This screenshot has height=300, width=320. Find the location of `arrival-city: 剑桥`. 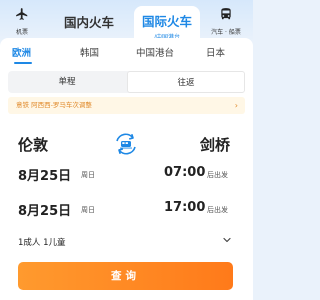

arrival-city: 剑桥 is located at coordinates (215, 144).